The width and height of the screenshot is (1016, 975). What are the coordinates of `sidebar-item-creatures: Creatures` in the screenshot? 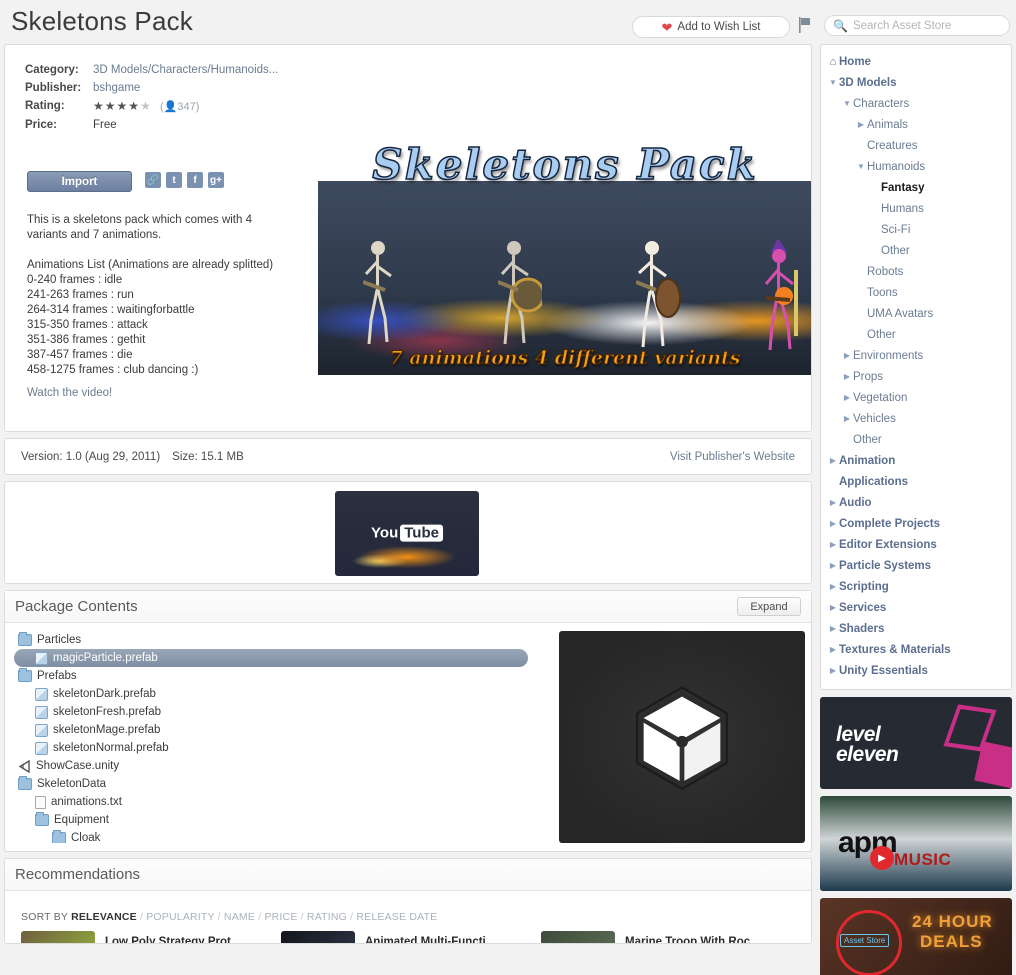 It's located at (916, 145).